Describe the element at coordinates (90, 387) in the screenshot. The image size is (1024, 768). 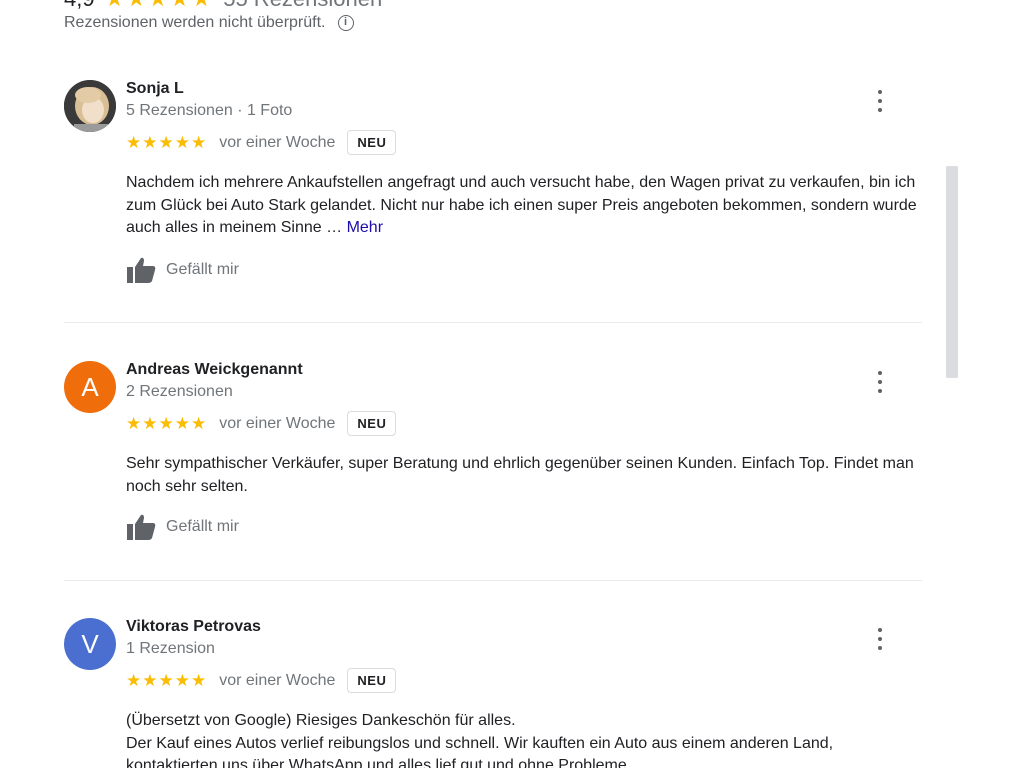
I see `avatar: A` at that location.